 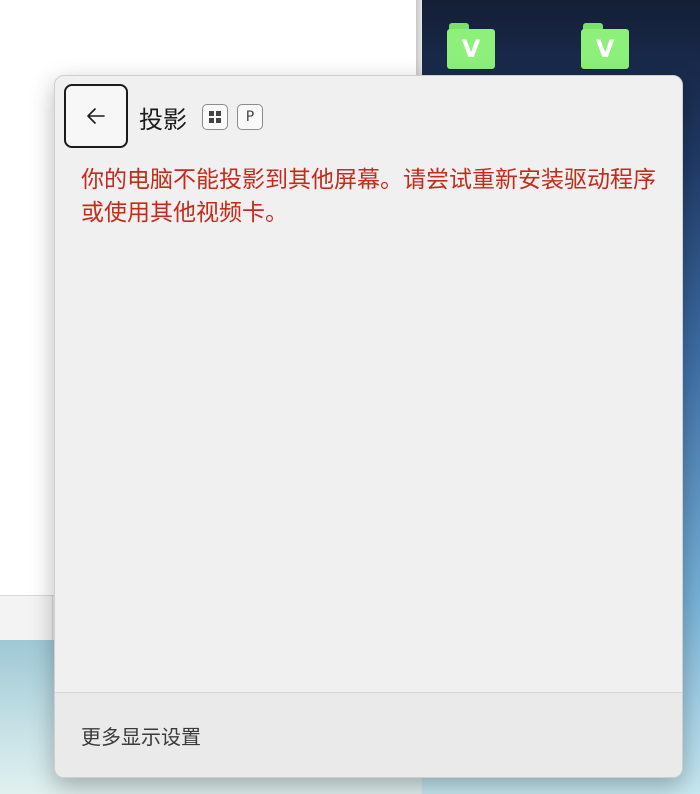 I want to click on error-message: 你的电脑不能投影到其他屏幕。请尝试重新安装驱动程序或使用其他视频卡。, so click(x=368, y=196).